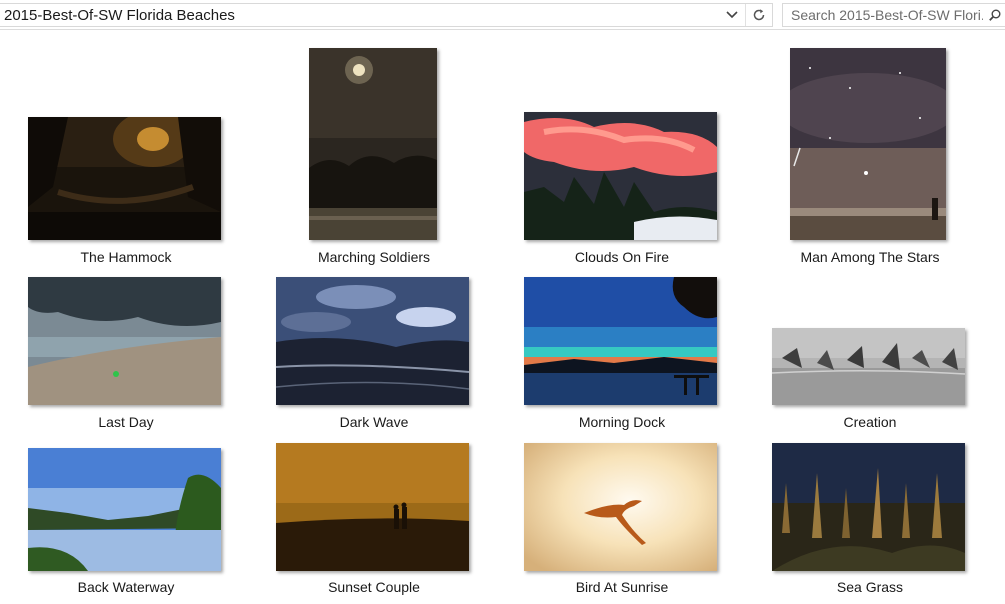 This screenshot has width=1005, height=604. What do you see at coordinates (374, 587) in the screenshot?
I see `file-name: Sunset Couple` at bounding box center [374, 587].